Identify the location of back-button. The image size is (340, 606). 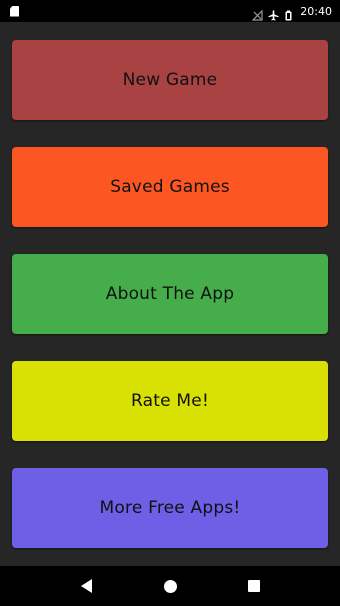
(86, 586).